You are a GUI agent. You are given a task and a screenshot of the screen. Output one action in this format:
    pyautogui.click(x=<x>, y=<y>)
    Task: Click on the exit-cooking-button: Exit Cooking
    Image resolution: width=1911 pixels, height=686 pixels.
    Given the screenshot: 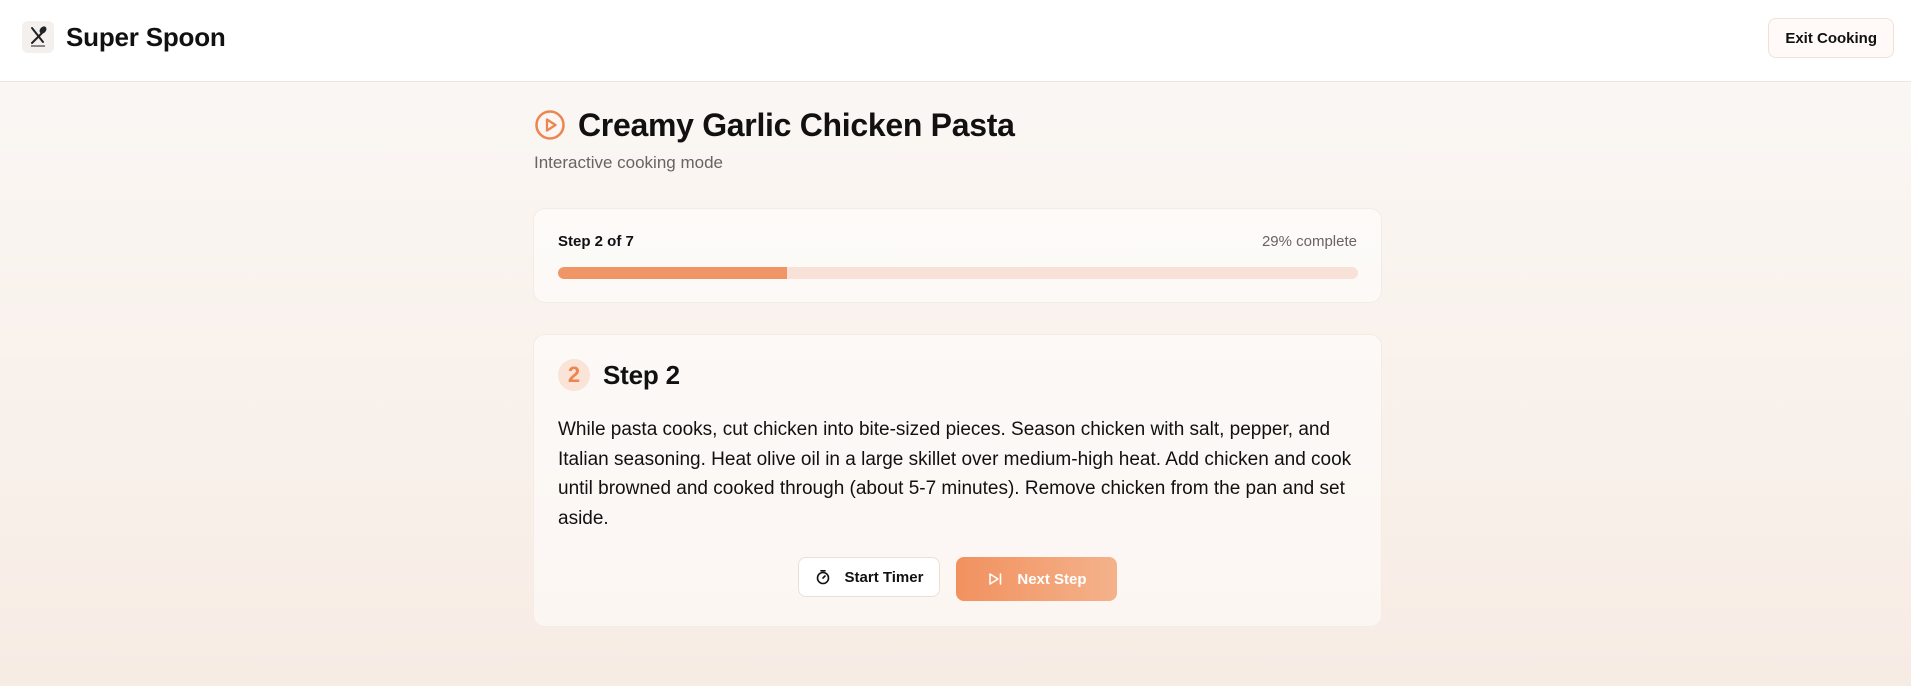 What is the action you would take?
    pyautogui.click(x=1831, y=38)
    